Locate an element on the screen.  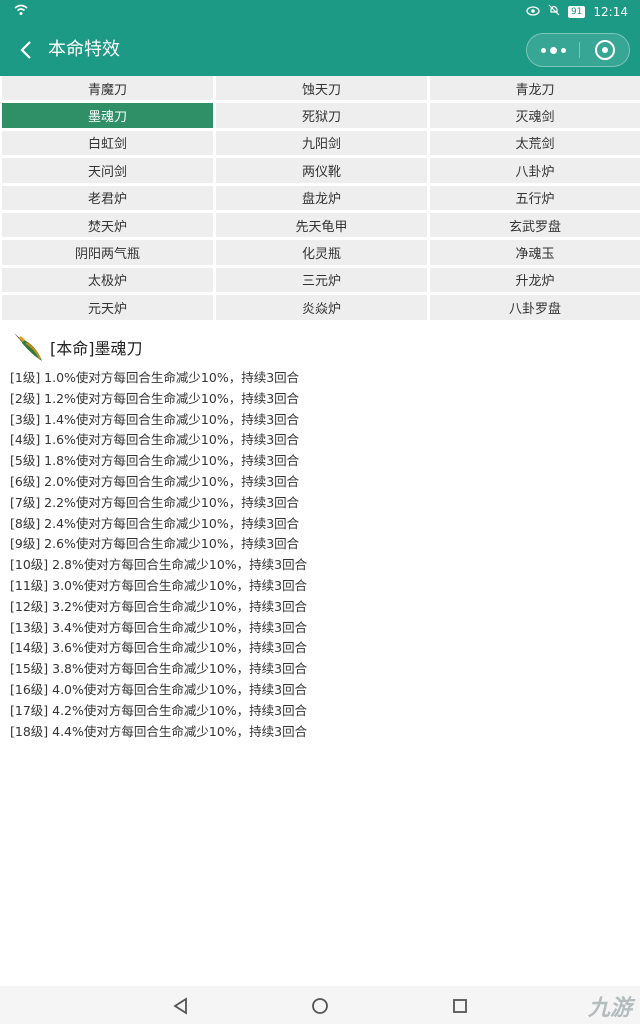
tab-item: 青魔刀 is located at coordinates (107, 88).